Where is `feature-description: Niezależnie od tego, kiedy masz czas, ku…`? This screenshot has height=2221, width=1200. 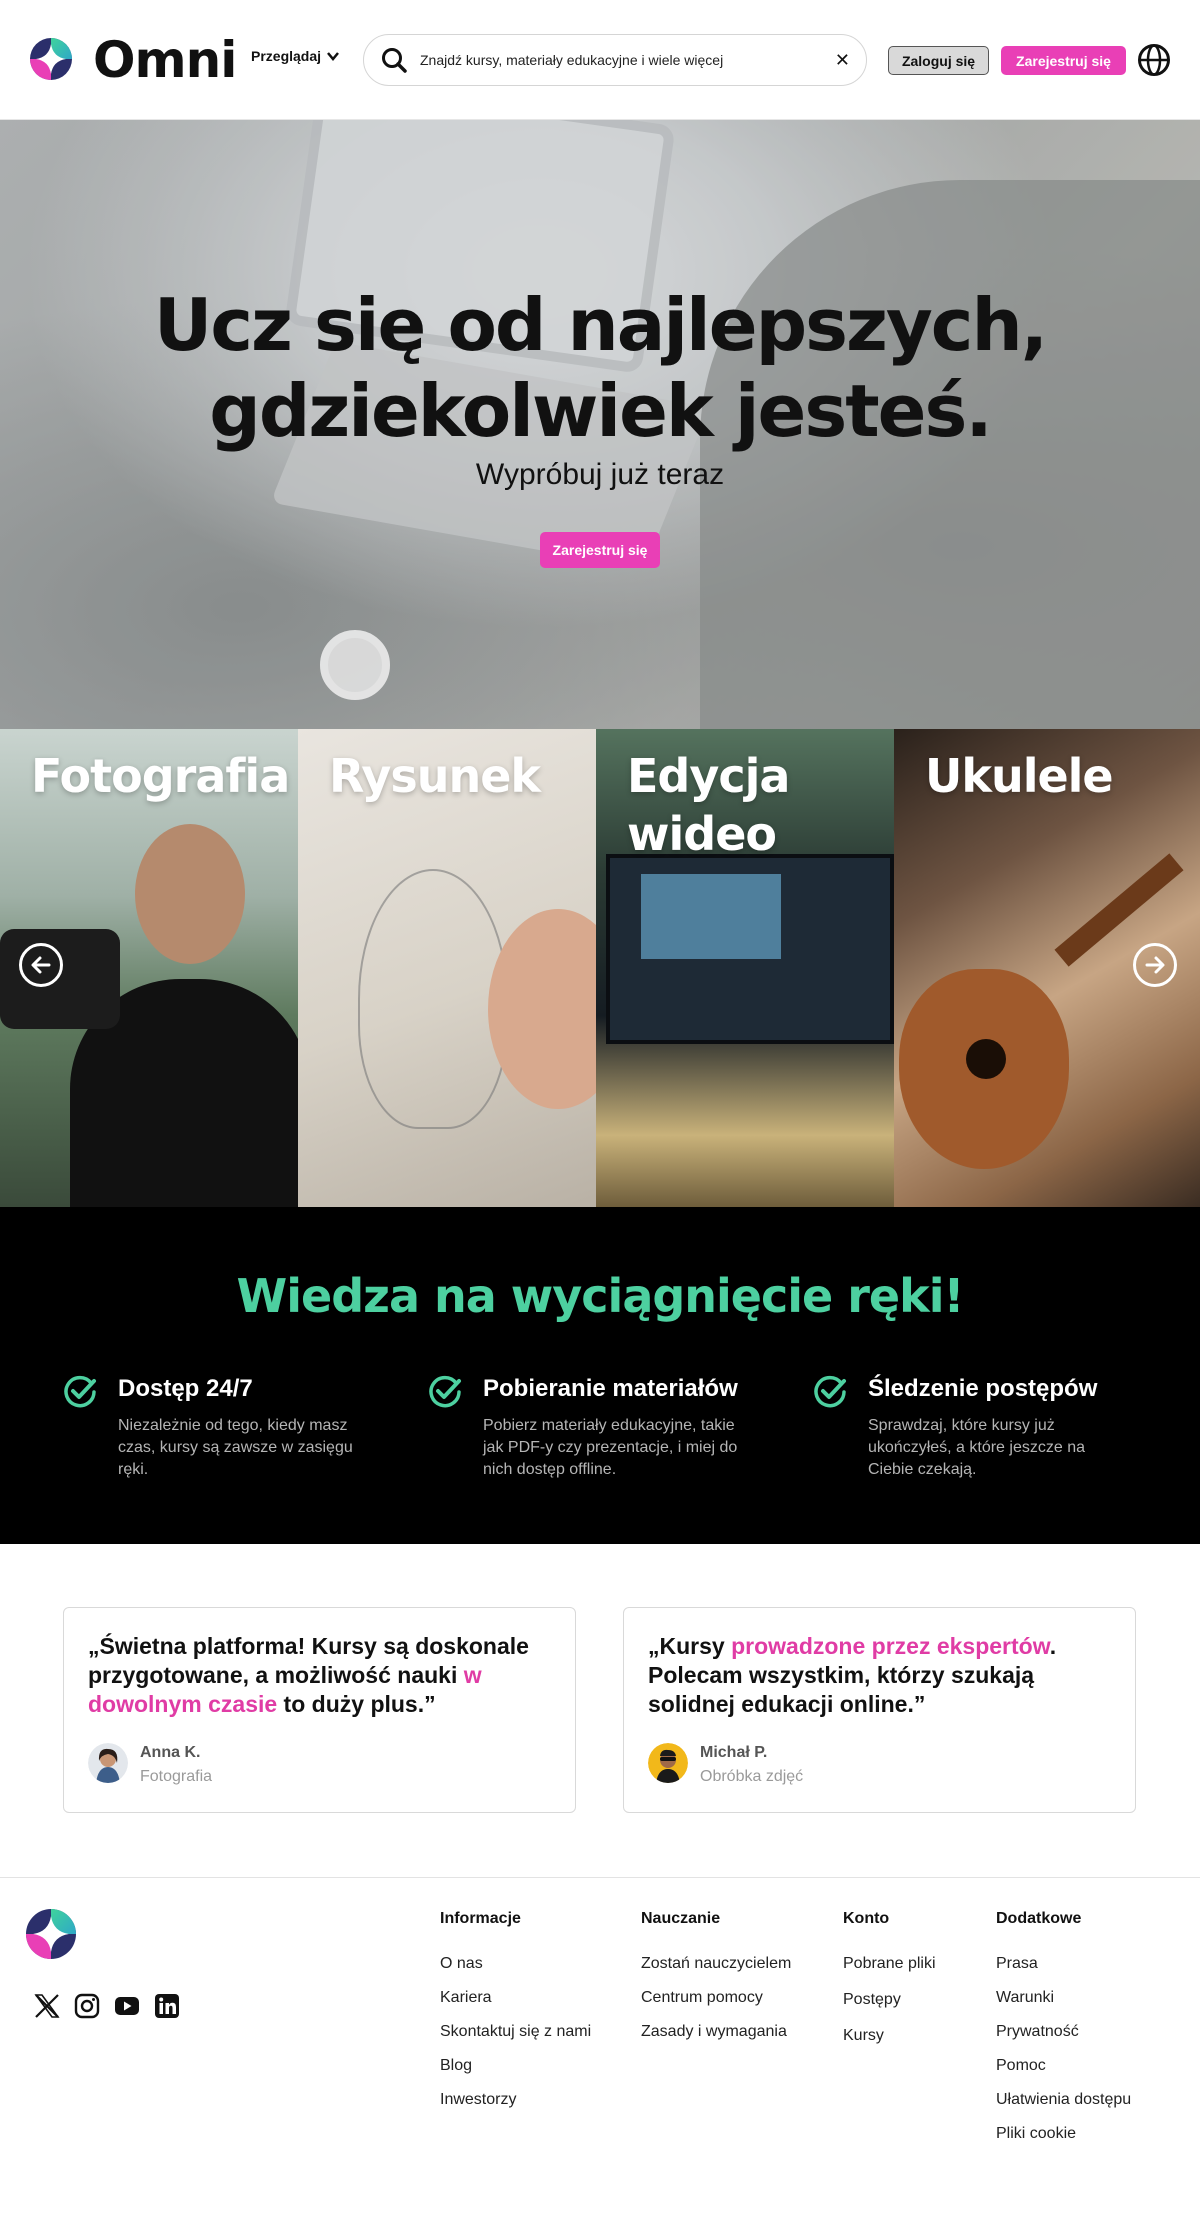 feature-description: Niezależnie od tego, kiedy masz czas, ku… is located at coordinates (235, 1447).